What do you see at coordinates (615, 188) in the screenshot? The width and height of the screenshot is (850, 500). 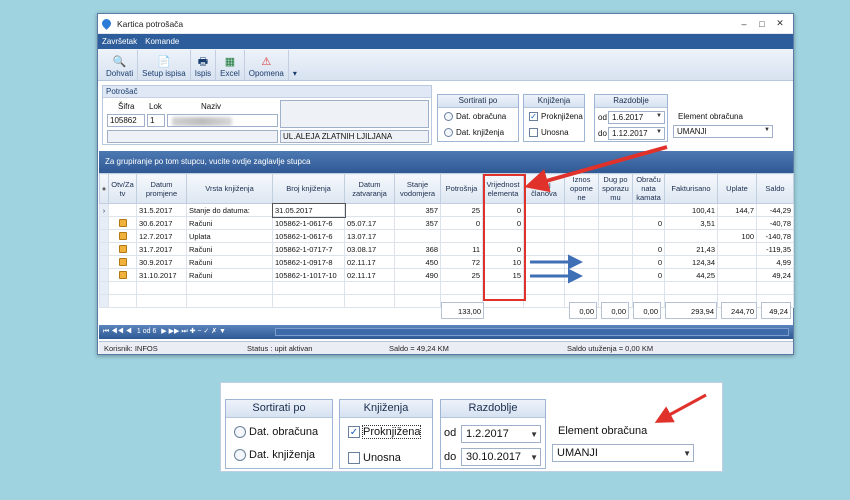 I see `col-header-dug: Dug po sporazu mu` at bounding box center [615, 188].